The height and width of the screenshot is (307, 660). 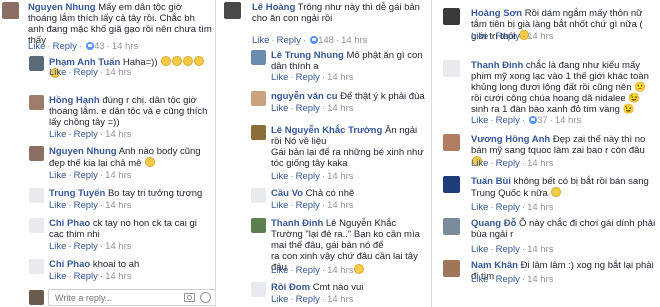 What do you see at coordinates (304, 96) in the screenshot?
I see `commenter-name: nguyễn văn cu` at bounding box center [304, 96].